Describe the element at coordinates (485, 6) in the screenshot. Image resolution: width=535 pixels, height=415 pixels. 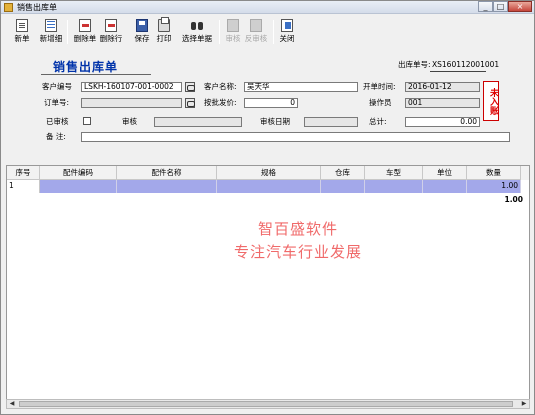
I see `minimize-button: _` at that location.